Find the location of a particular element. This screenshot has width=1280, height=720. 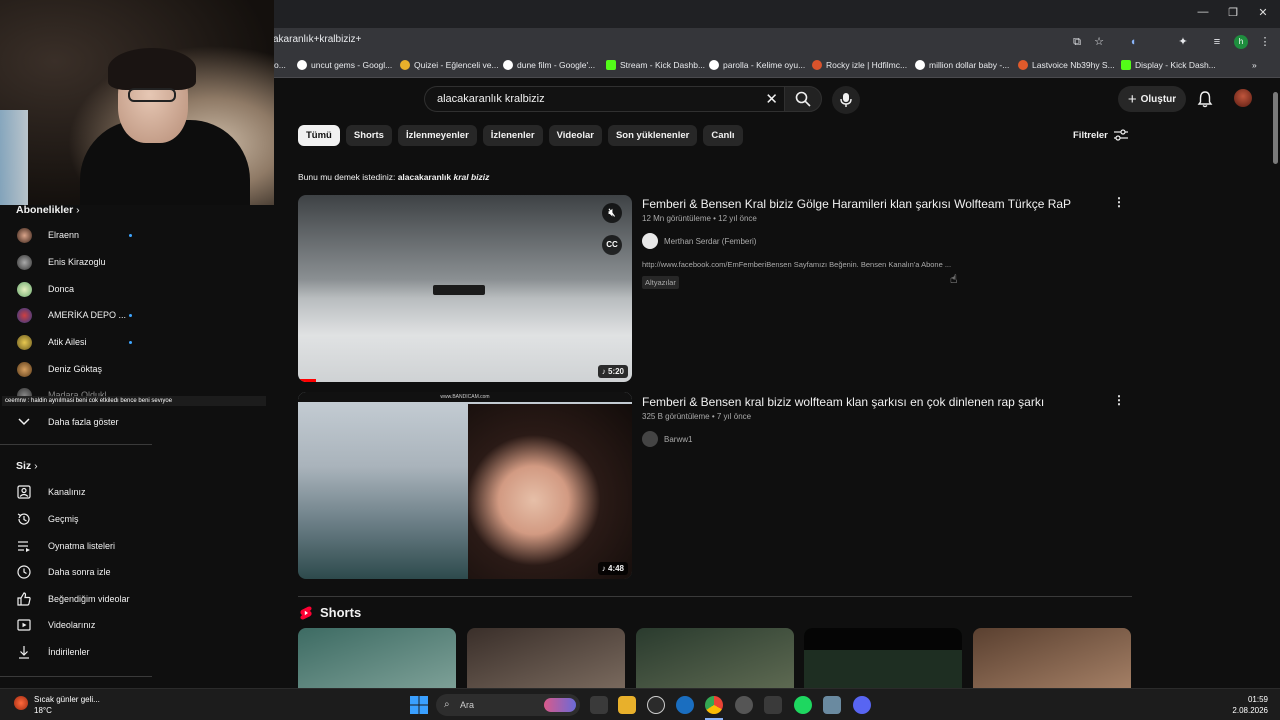

video-thumbnail: www.BANDICAM.com ♪ 4:48 is located at coordinates (465, 485).